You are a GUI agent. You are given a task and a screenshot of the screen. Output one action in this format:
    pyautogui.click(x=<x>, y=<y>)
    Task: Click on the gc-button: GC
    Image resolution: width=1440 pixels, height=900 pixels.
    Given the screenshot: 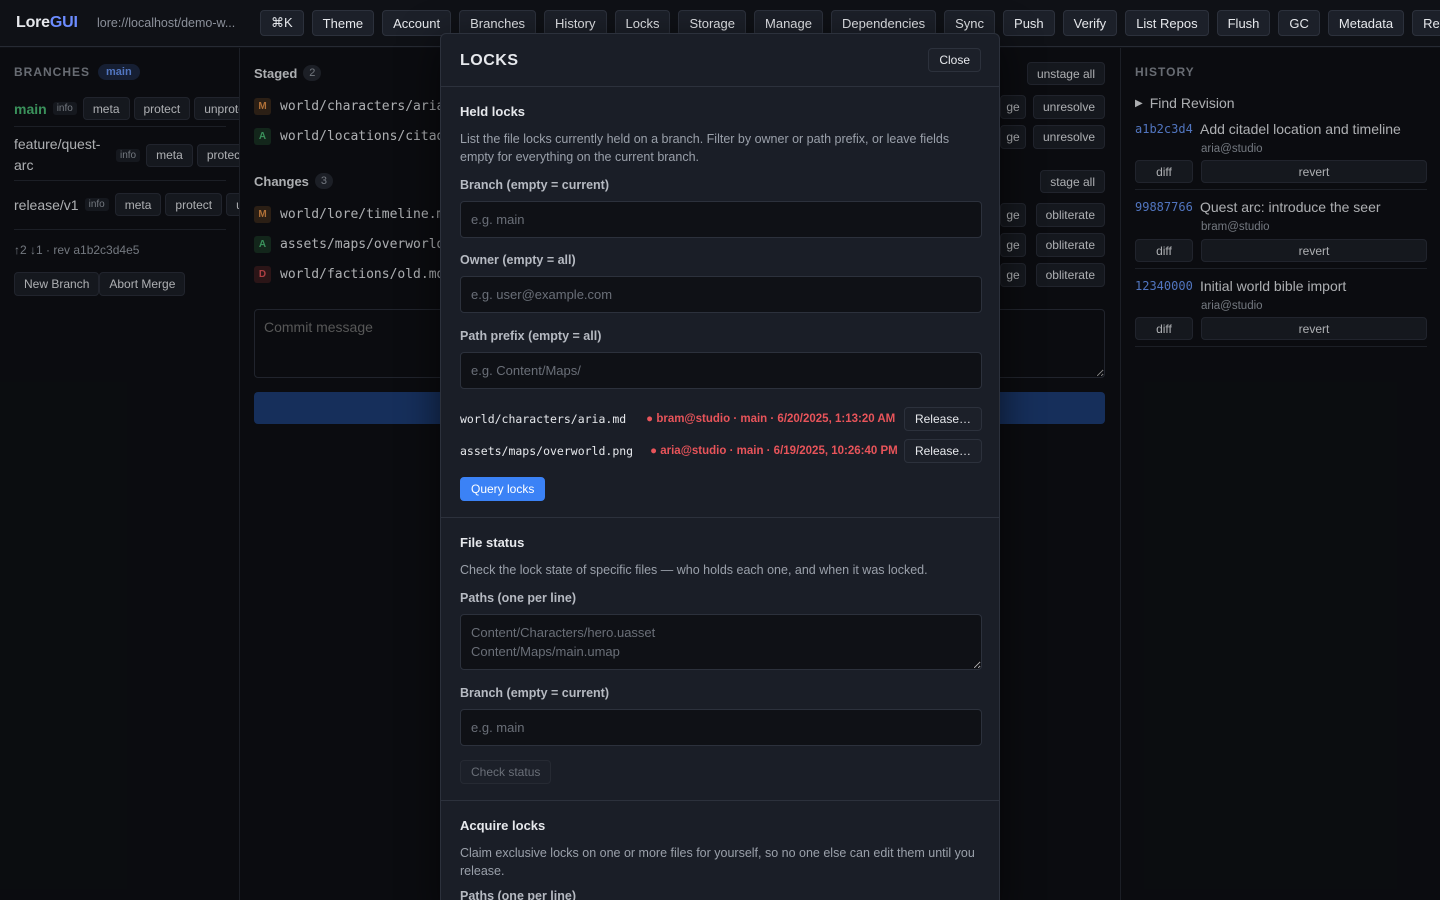 What is the action you would take?
    pyautogui.click(x=1299, y=23)
    